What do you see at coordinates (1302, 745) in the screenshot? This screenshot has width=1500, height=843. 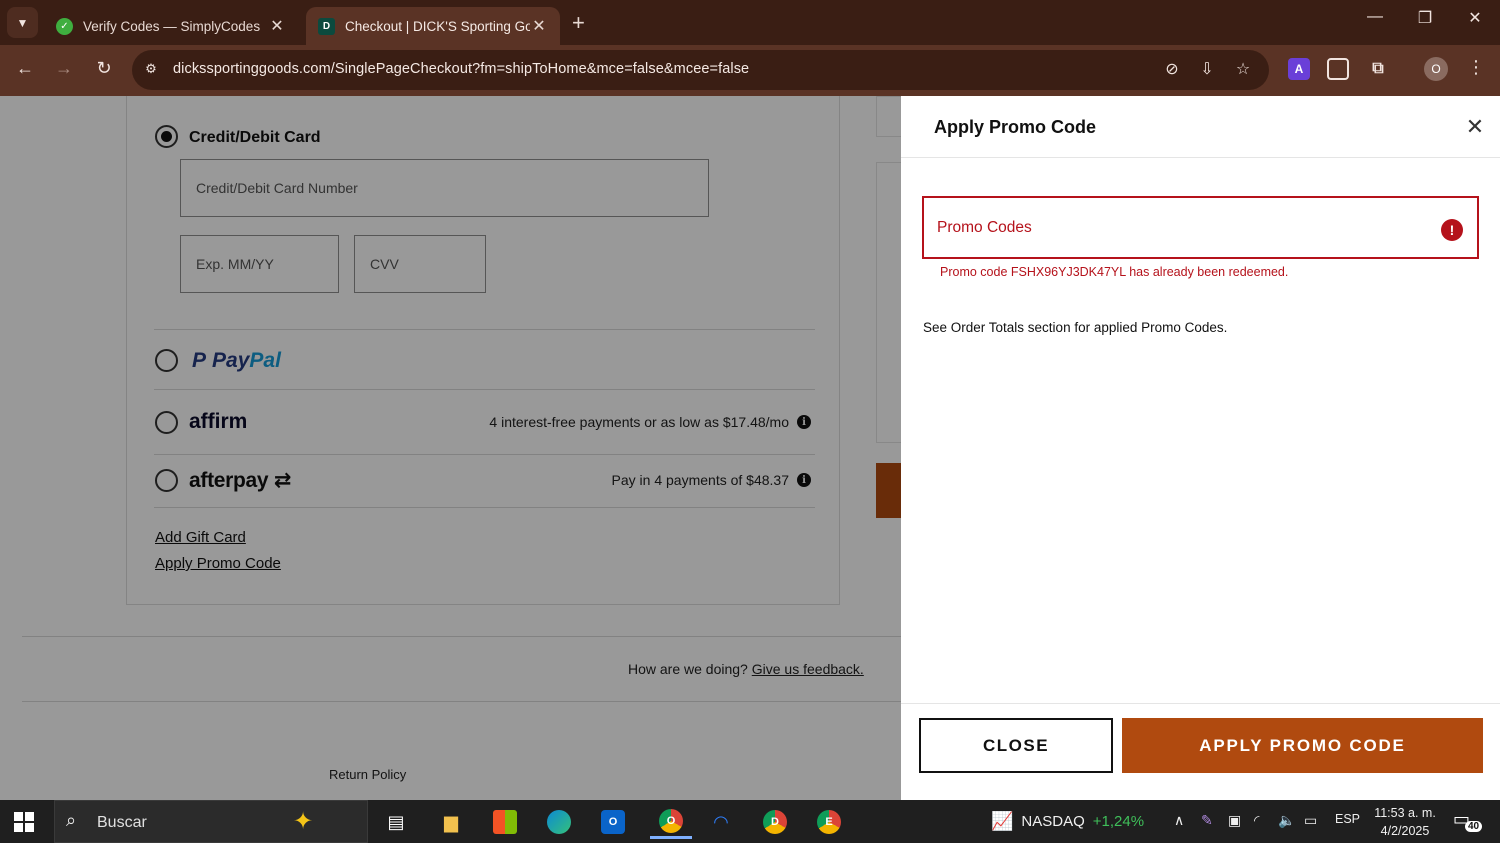 I see `apply-promo-code-button: APPLY PROMO CODE` at bounding box center [1302, 745].